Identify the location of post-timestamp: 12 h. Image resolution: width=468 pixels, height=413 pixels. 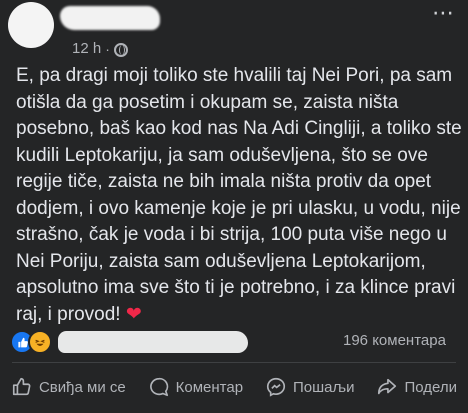
(86, 48).